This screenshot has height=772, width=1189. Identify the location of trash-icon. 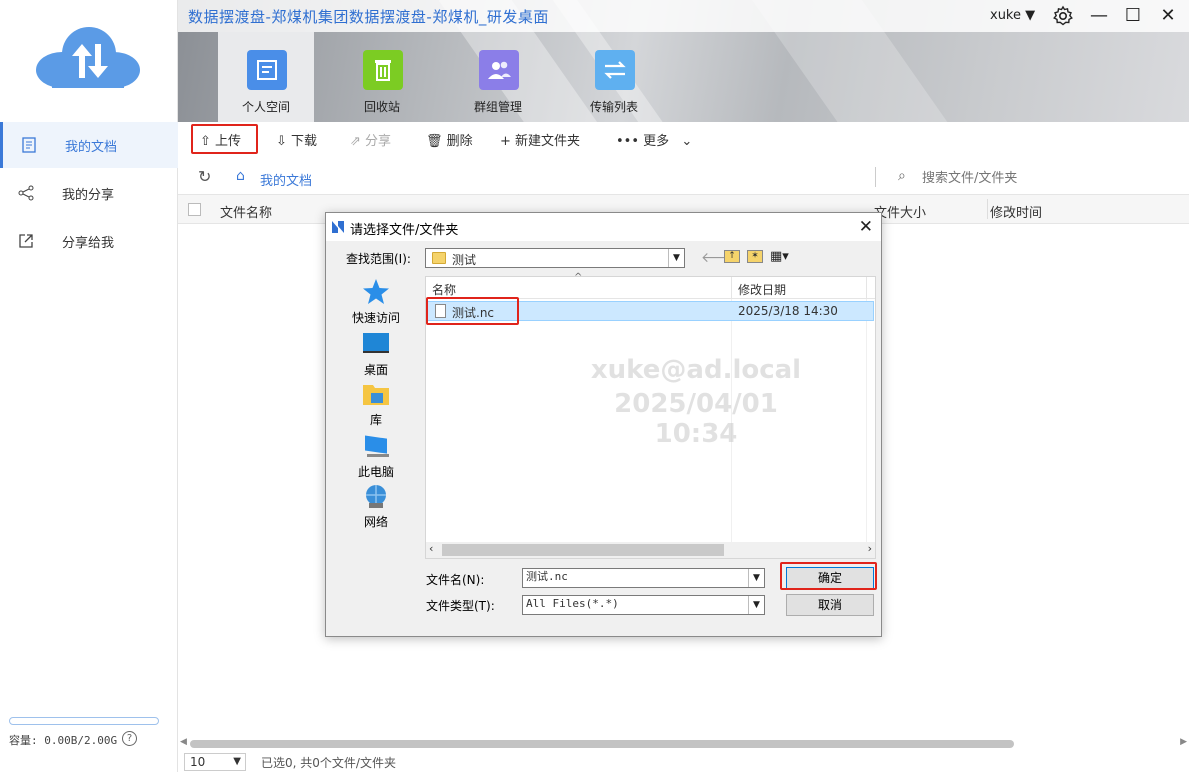
(383, 70).